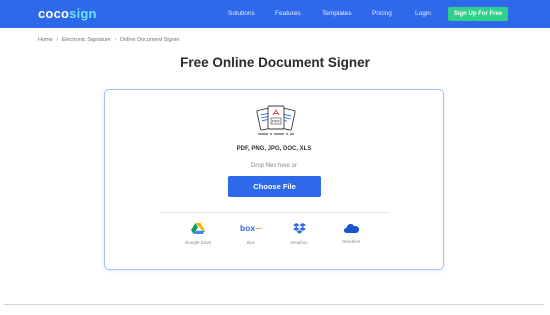 The image size is (550, 315). What do you see at coordinates (149, 40) in the screenshot?
I see `breadcrumb-current: Online Document Signer` at bounding box center [149, 40].